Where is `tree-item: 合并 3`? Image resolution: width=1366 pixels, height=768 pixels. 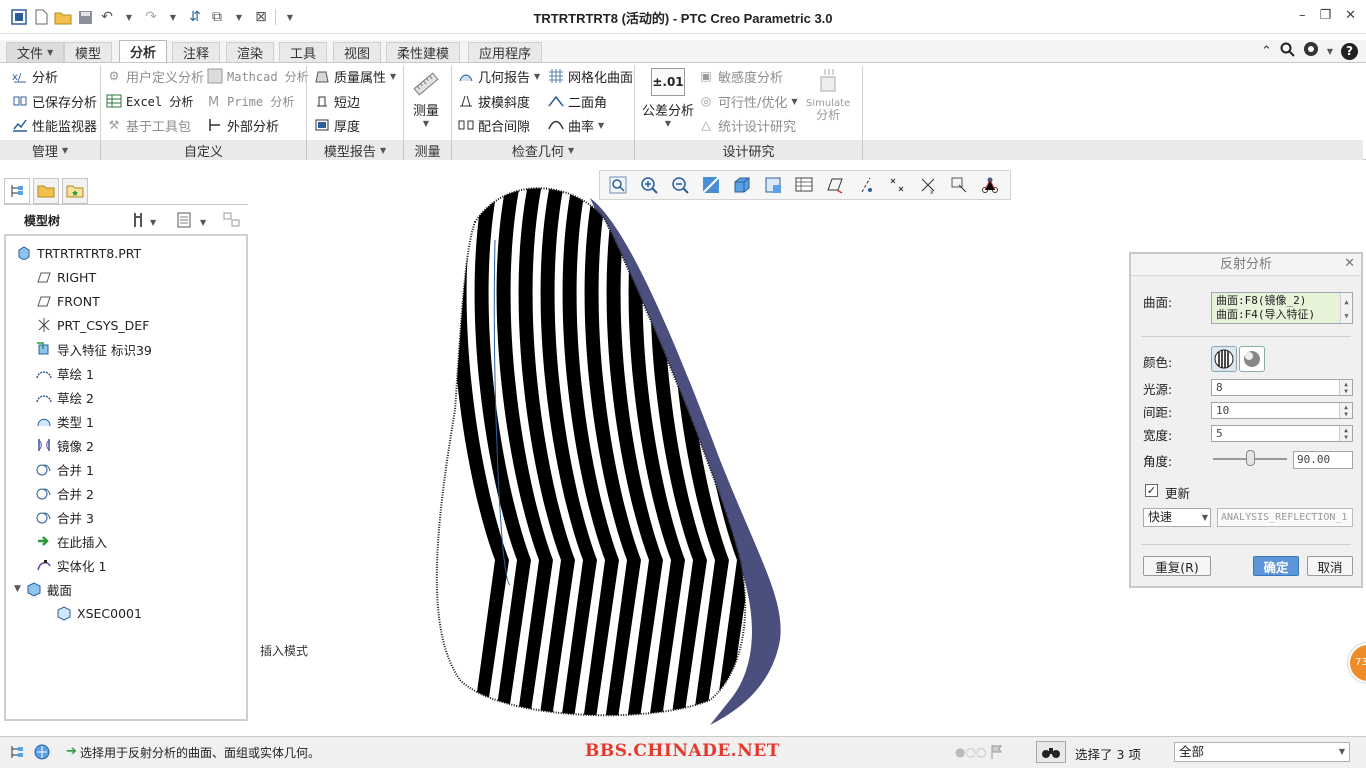
tree-item: 合并 3 is located at coordinates (65, 517).